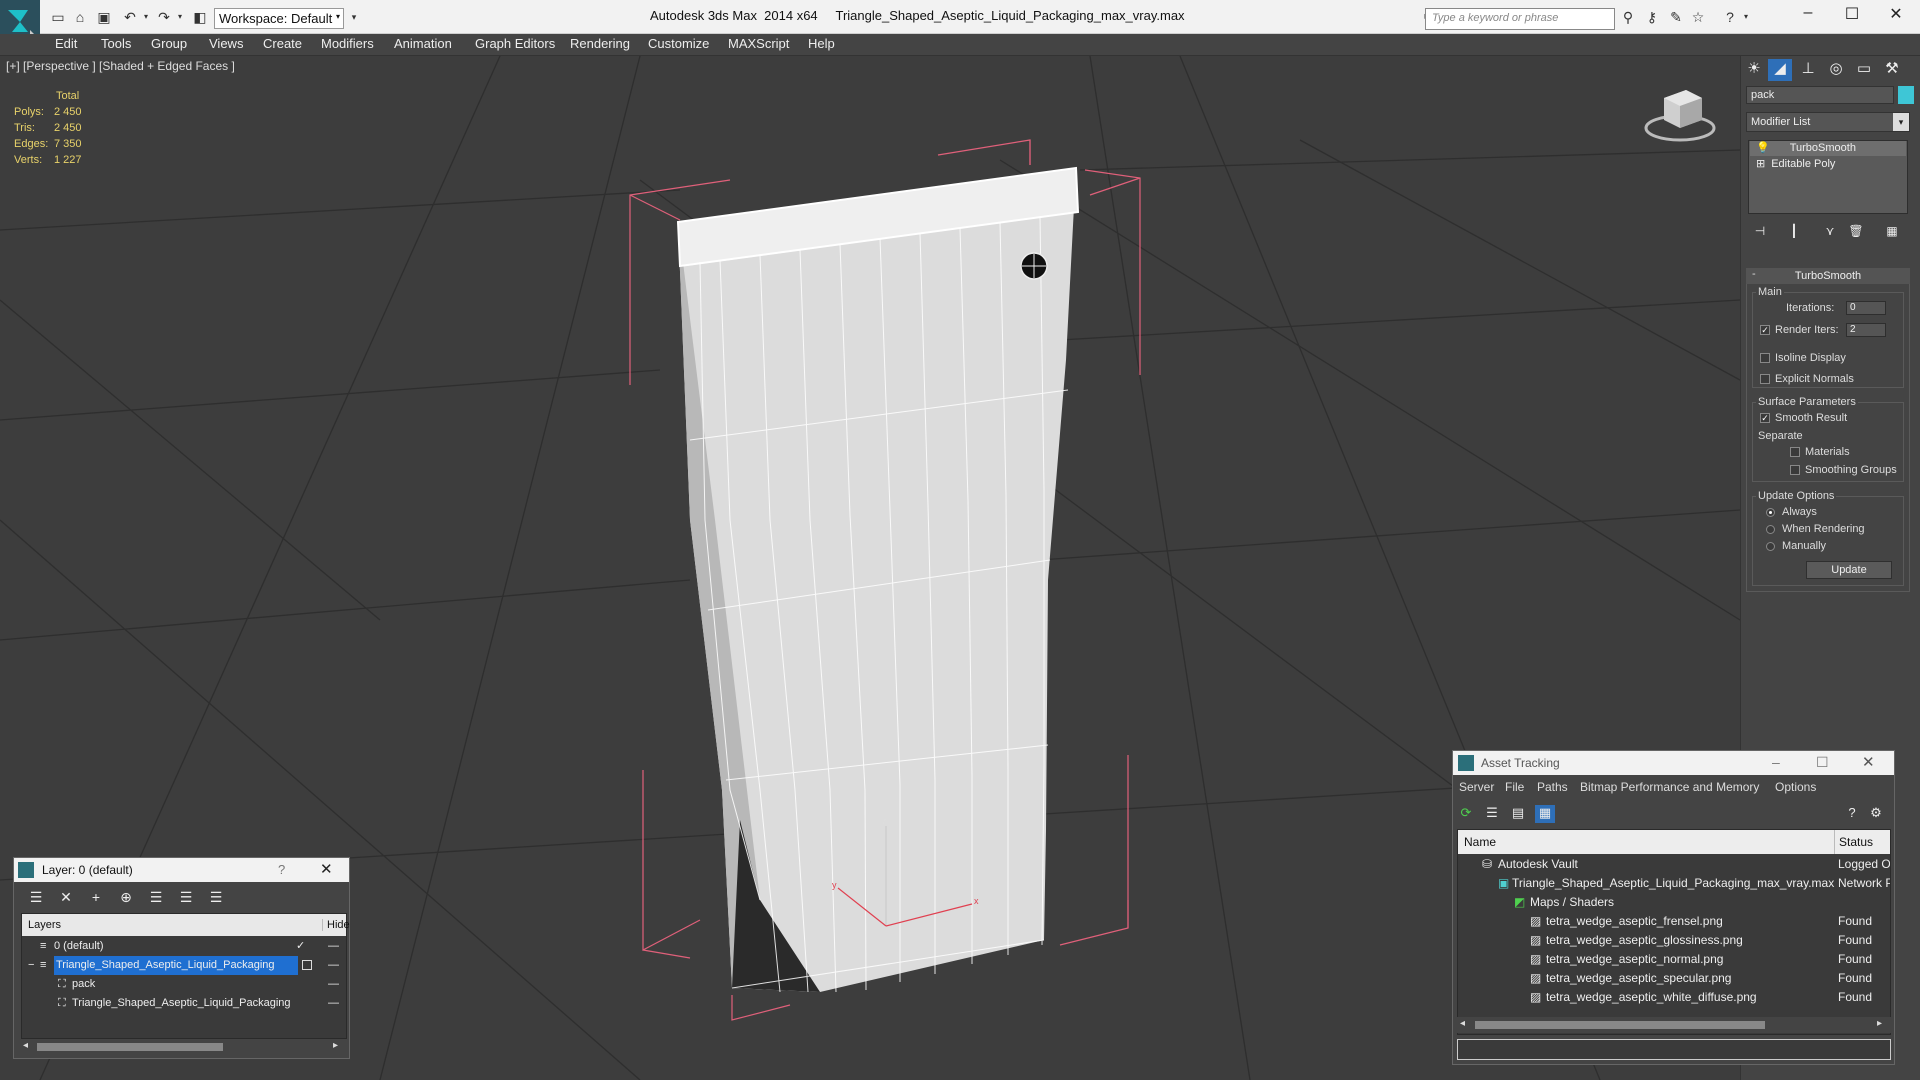  What do you see at coordinates (1795, 787) in the screenshot?
I see `asset-menu-options: Options` at bounding box center [1795, 787].